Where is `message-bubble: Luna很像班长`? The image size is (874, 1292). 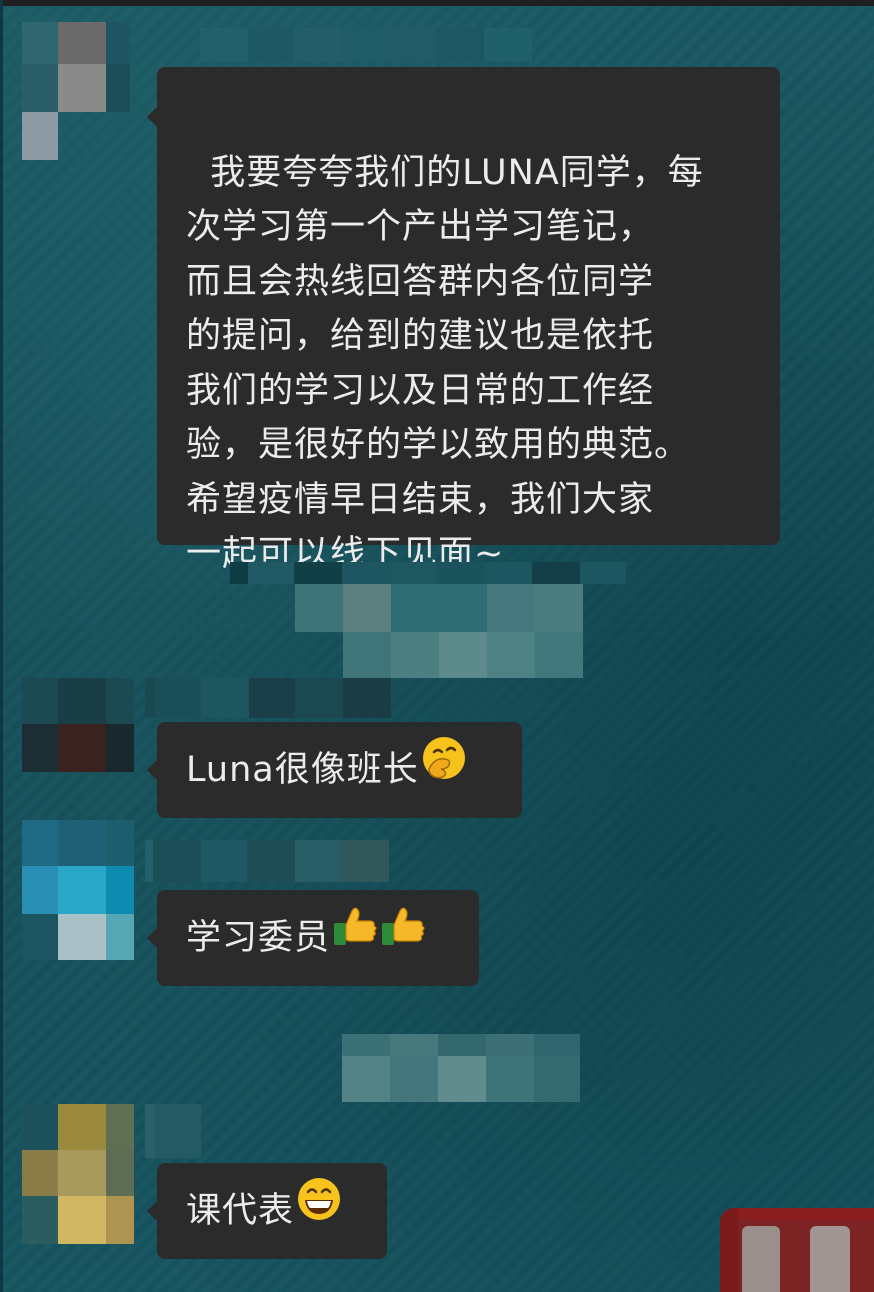
message-bubble: Luna很像班长 is located at coordinates (334, 770).